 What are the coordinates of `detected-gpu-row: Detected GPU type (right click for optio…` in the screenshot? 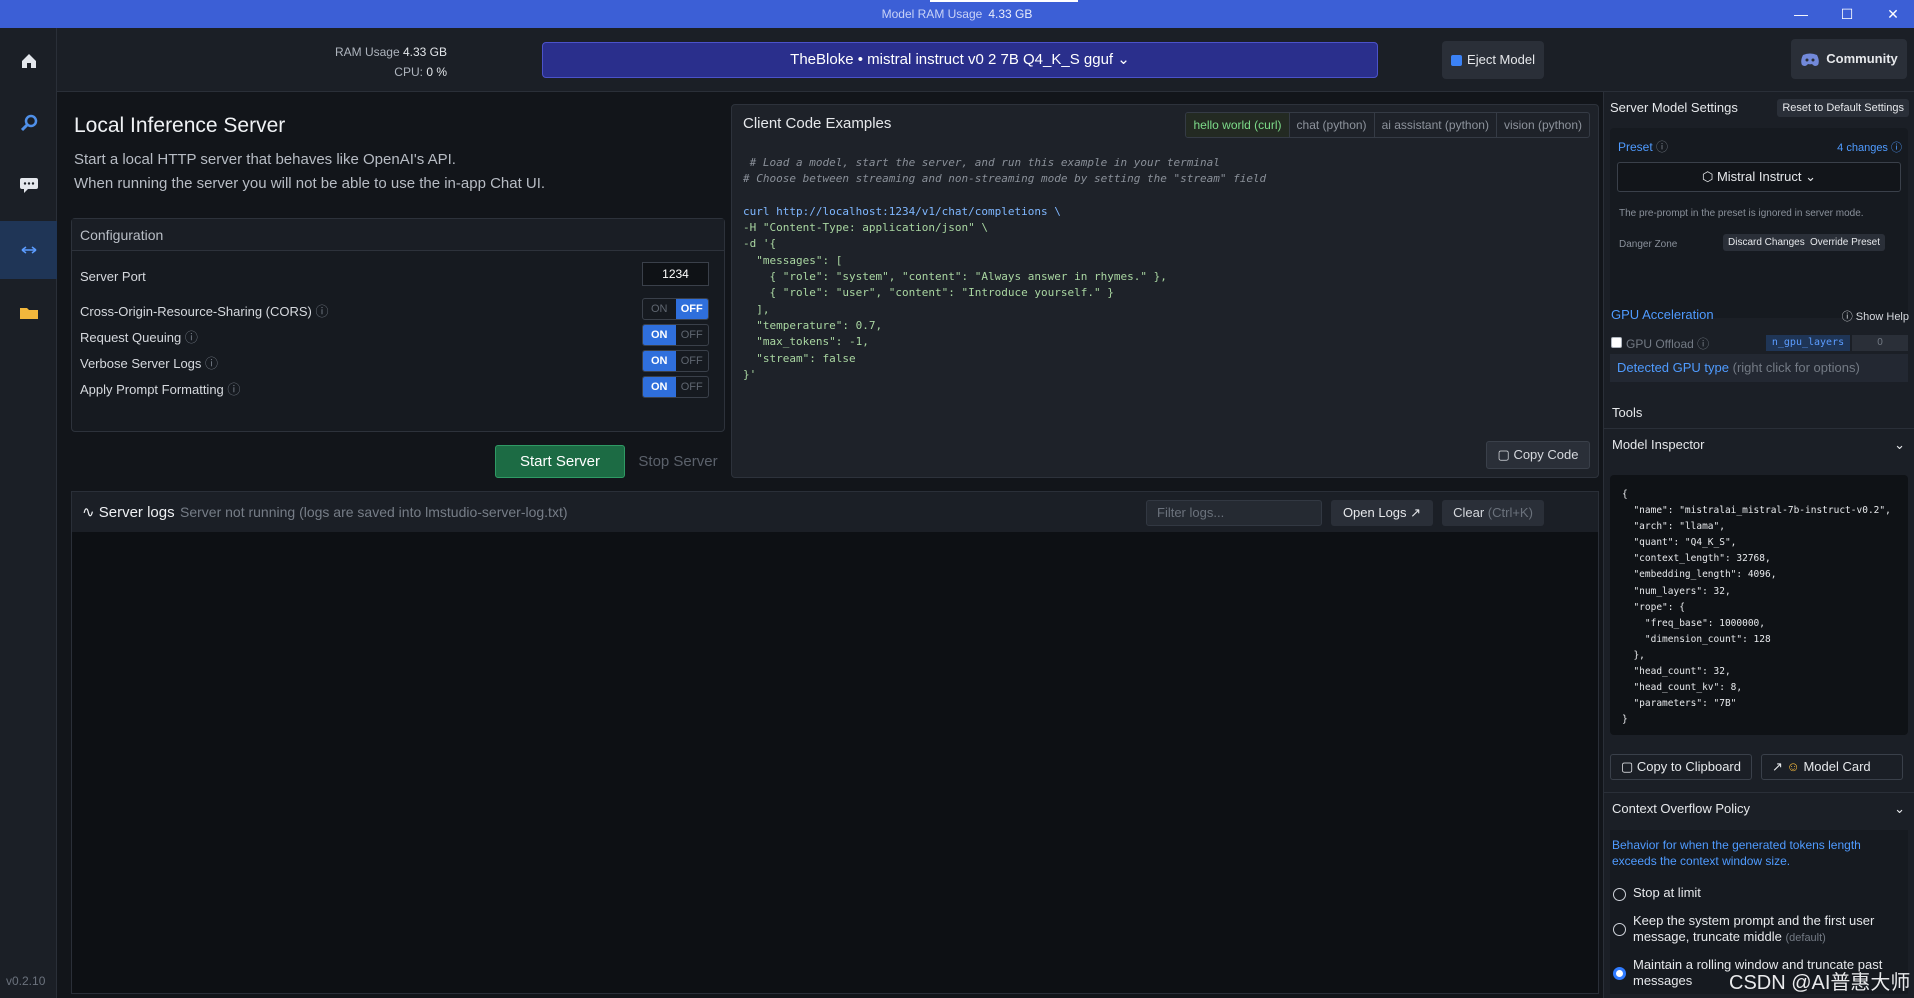 It's located at (1759, 368).